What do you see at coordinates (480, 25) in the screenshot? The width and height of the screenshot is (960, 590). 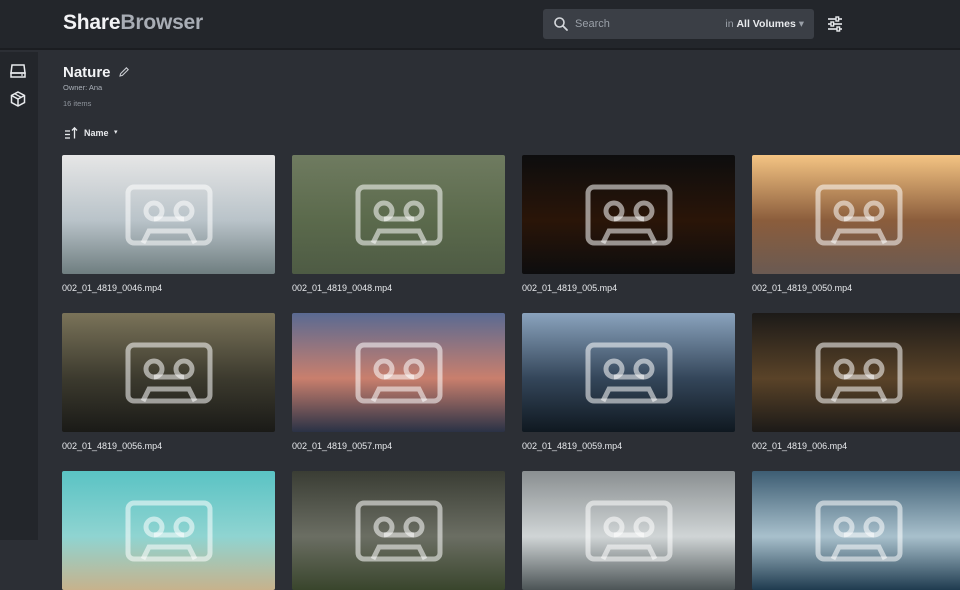 I see `top-bar: ShareBrowser Search in All Volumes ▾` at bounding box center [480, 25].